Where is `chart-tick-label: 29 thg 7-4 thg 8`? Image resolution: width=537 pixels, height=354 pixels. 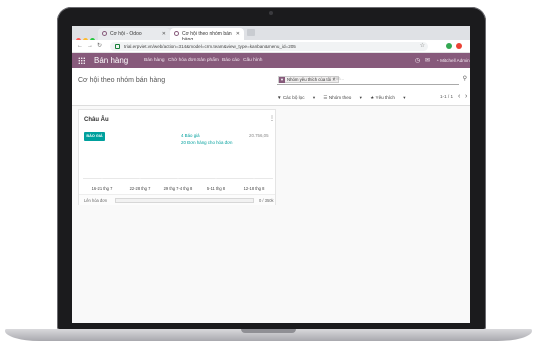
chart-tick-label: 29 thg 7-4 thg 8 is located at coordinates (178, 188).